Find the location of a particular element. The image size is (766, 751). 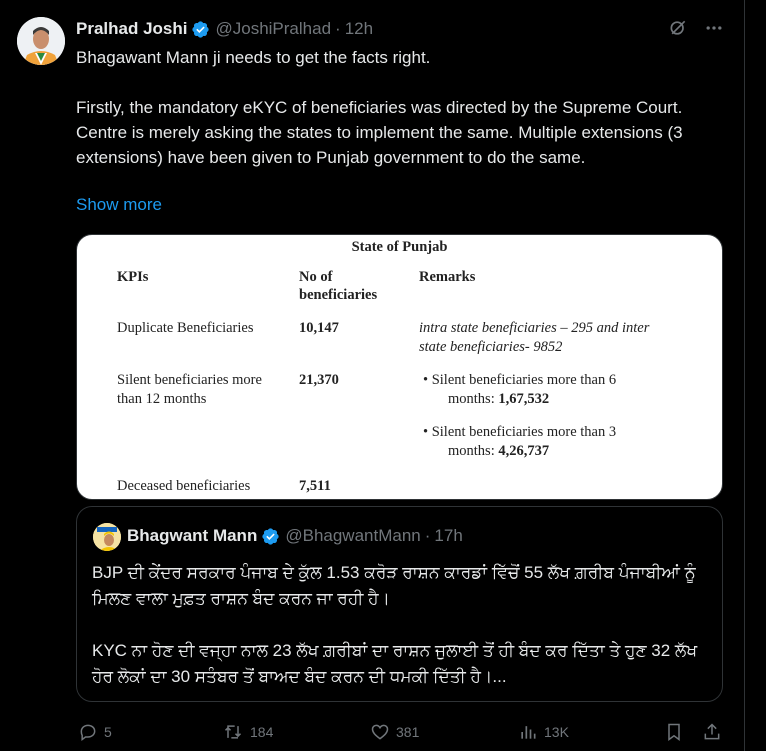

bookmark-icon is located at coordinates (674, 732).